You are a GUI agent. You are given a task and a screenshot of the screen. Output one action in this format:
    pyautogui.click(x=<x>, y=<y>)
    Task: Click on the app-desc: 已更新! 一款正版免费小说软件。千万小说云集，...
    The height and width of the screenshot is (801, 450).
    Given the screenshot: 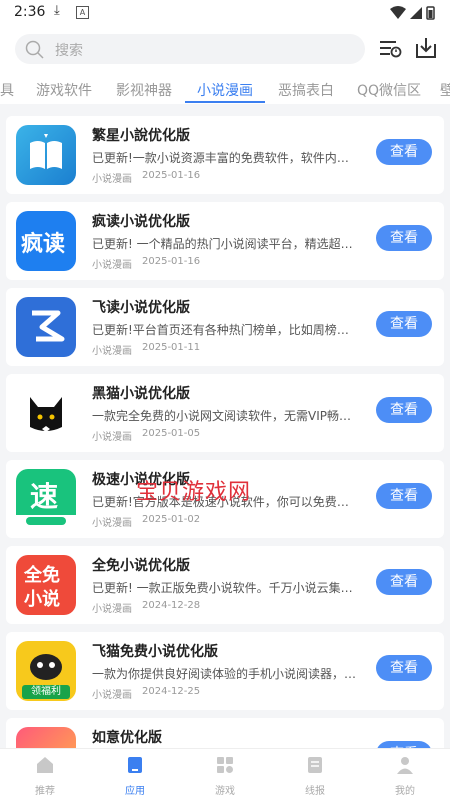 What is the action you would take?
    pyautogui.click(x=225, y=588)
    